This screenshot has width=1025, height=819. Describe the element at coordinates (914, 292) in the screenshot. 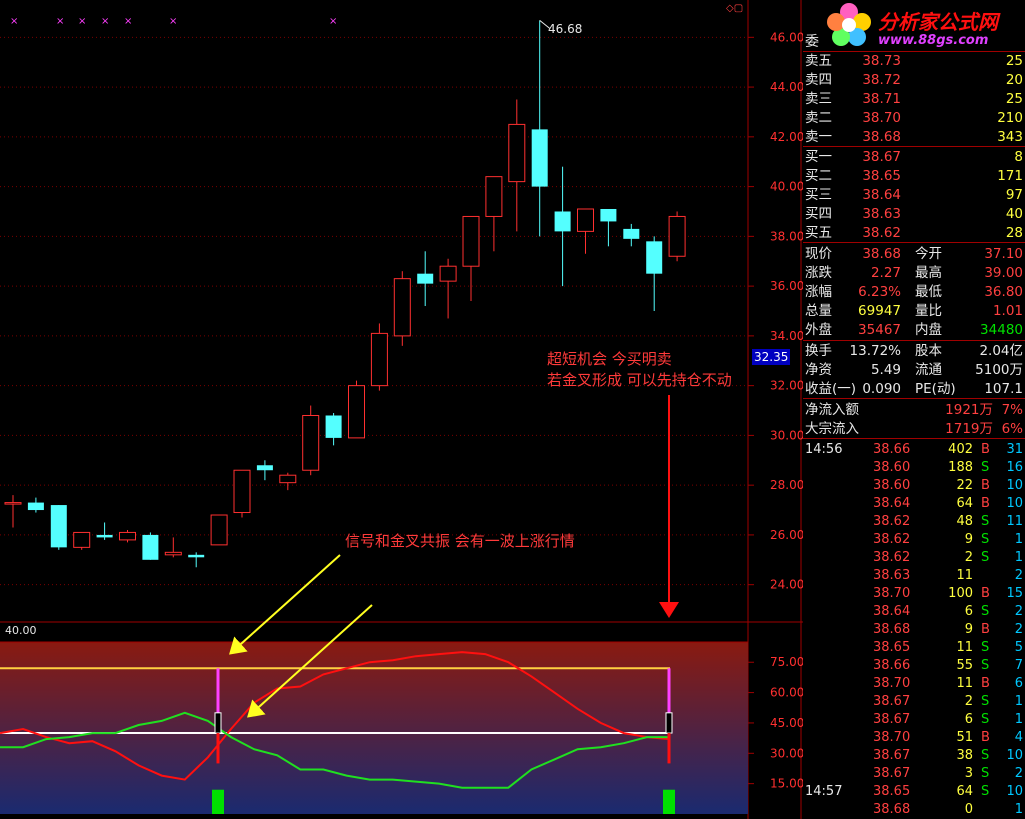

I see `quote-row: 涨幅 6.23% 最低 36.80` at that location.